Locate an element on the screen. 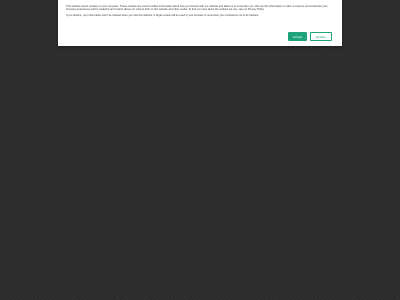  cookie-actions: Accept Decline is located at coordinates (310, 36).